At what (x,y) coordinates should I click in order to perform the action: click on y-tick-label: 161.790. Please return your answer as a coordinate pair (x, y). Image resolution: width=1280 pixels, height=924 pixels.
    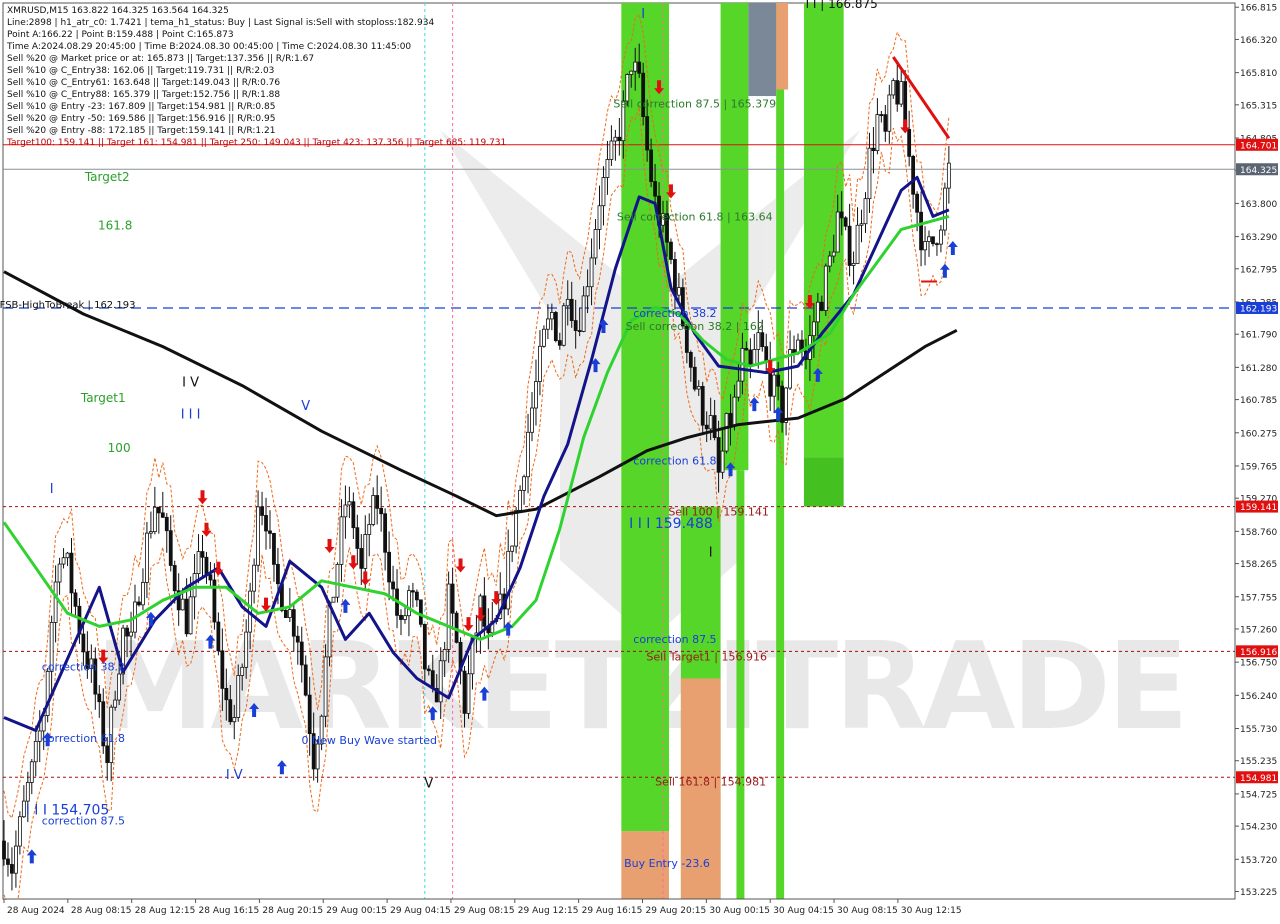
    Looking at the image, I should click on (1258, 336).